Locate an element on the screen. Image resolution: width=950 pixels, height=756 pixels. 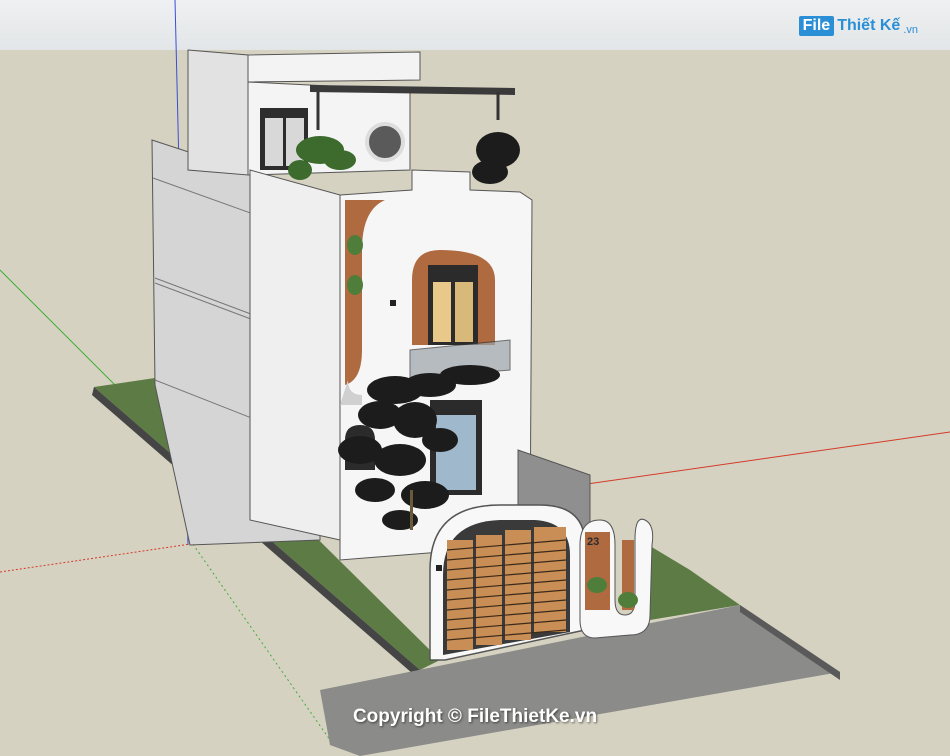
tree-trunk is located at coordinates (411, 510).